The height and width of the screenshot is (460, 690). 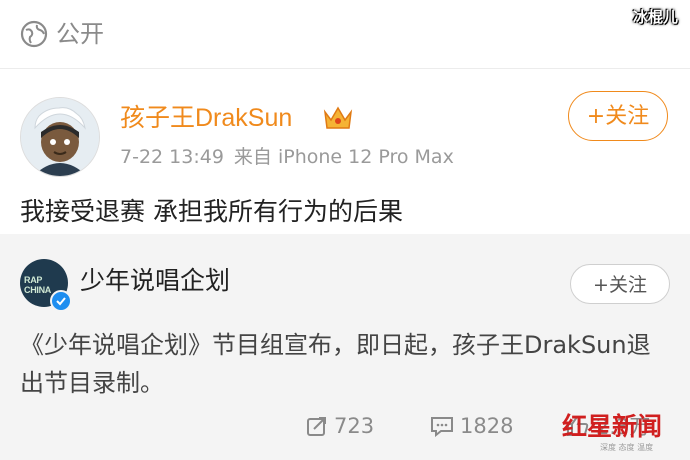 What do you see at coordinates (172, 157) in the screenshot?
I see `post-date: 7-22 13:49` at bounding box center [172, 157].